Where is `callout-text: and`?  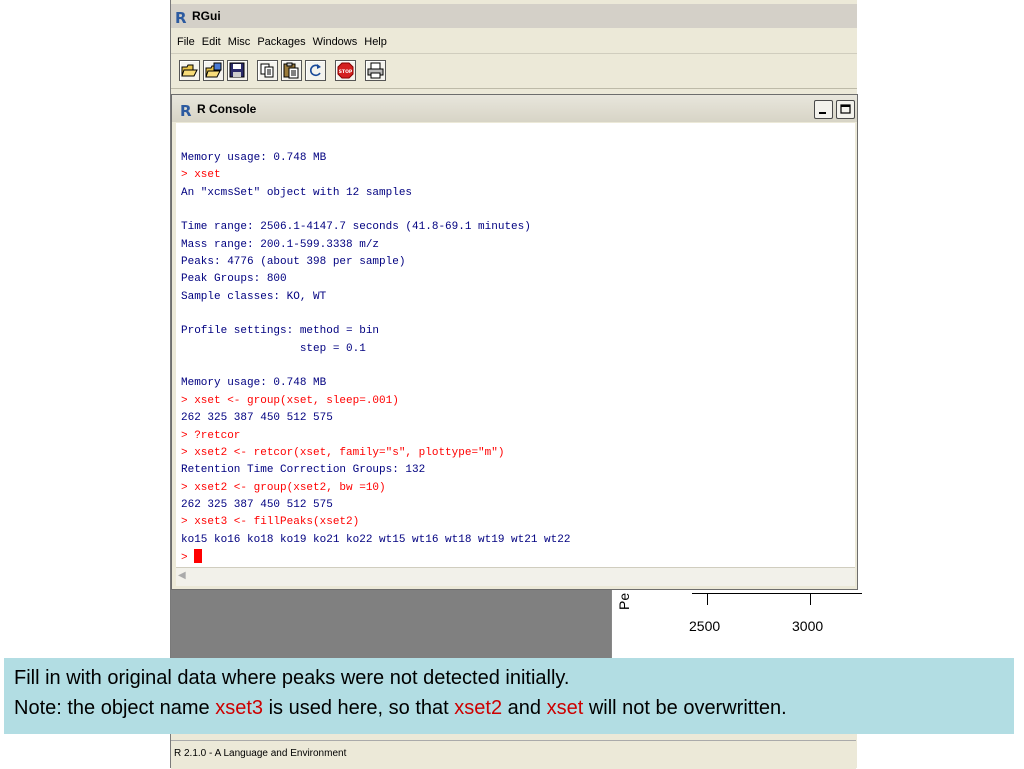
callout-text: and is located at coordinates (524, 708).